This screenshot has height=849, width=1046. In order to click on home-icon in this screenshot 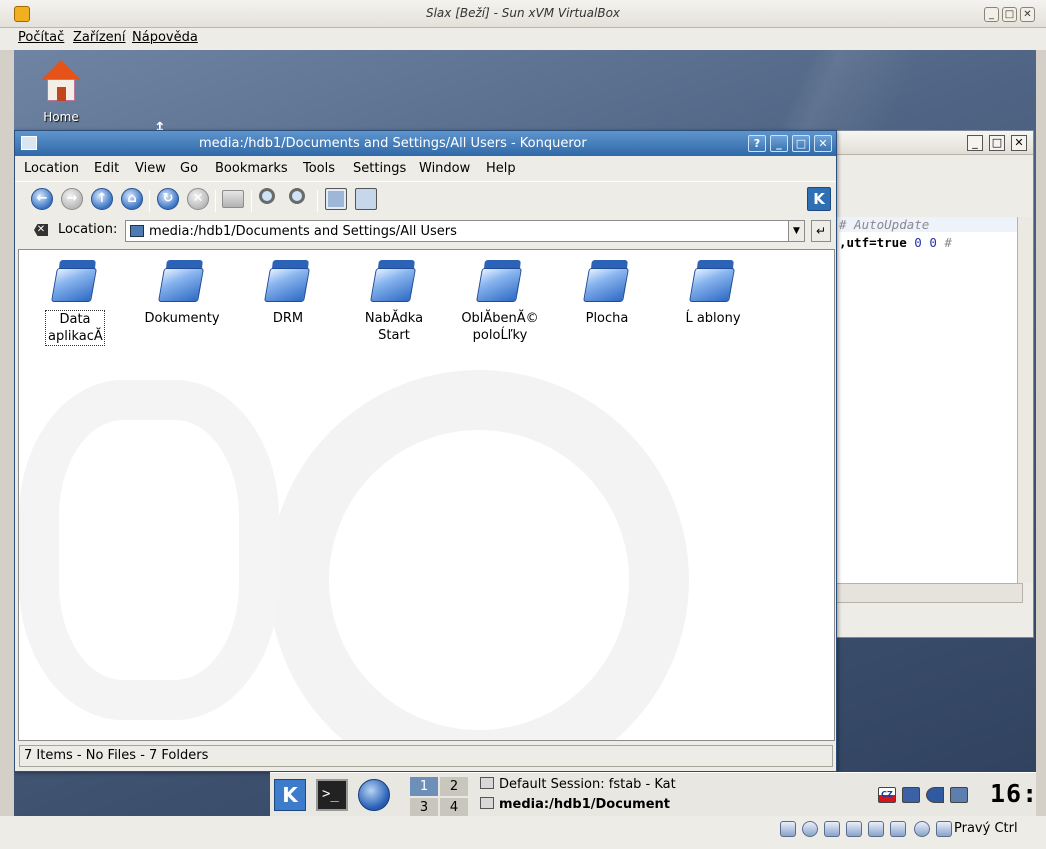, I will do `click(61, 82)`.